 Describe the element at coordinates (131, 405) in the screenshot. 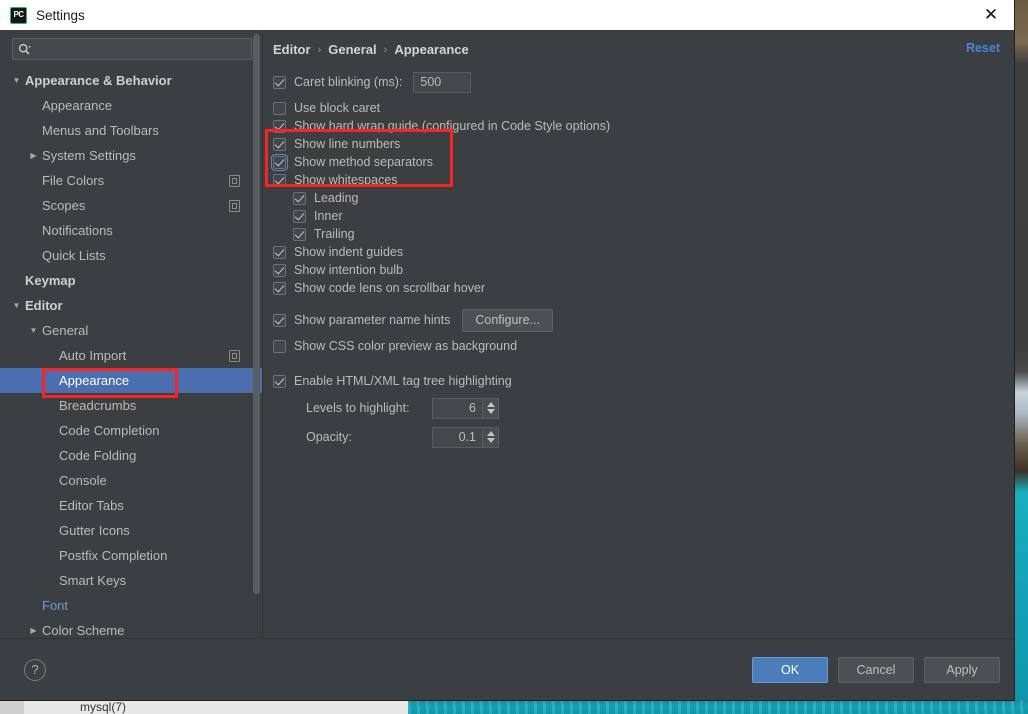

I see `sidebar-item-breadcrumbs: Breadcrumbs` at that location.